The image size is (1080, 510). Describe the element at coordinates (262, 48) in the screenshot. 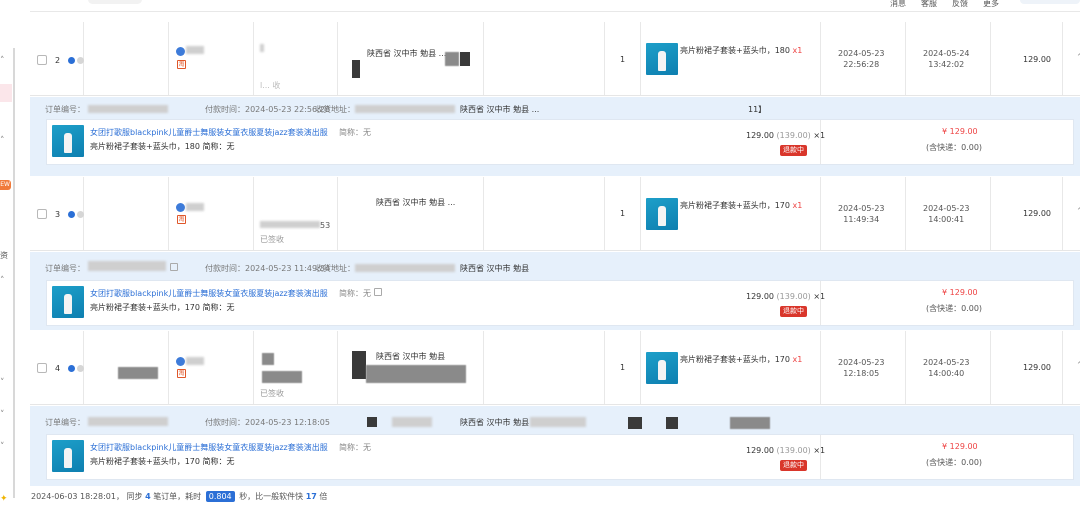

I see `redacted-receiver` at that location.